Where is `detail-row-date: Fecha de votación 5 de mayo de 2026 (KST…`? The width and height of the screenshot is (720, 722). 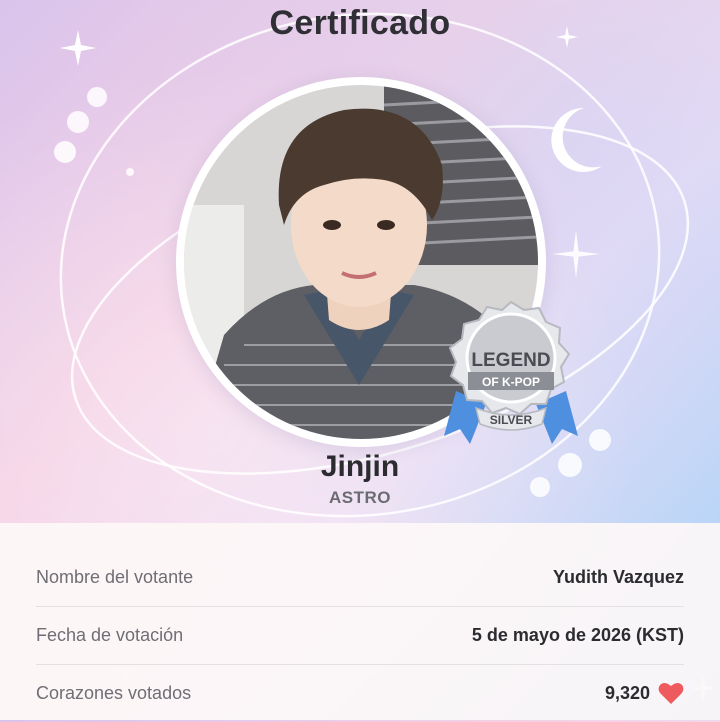
detail-row-date: Fecha de votación 5 de mayo de 2026 (KST… is located at coordinates (360, 635).